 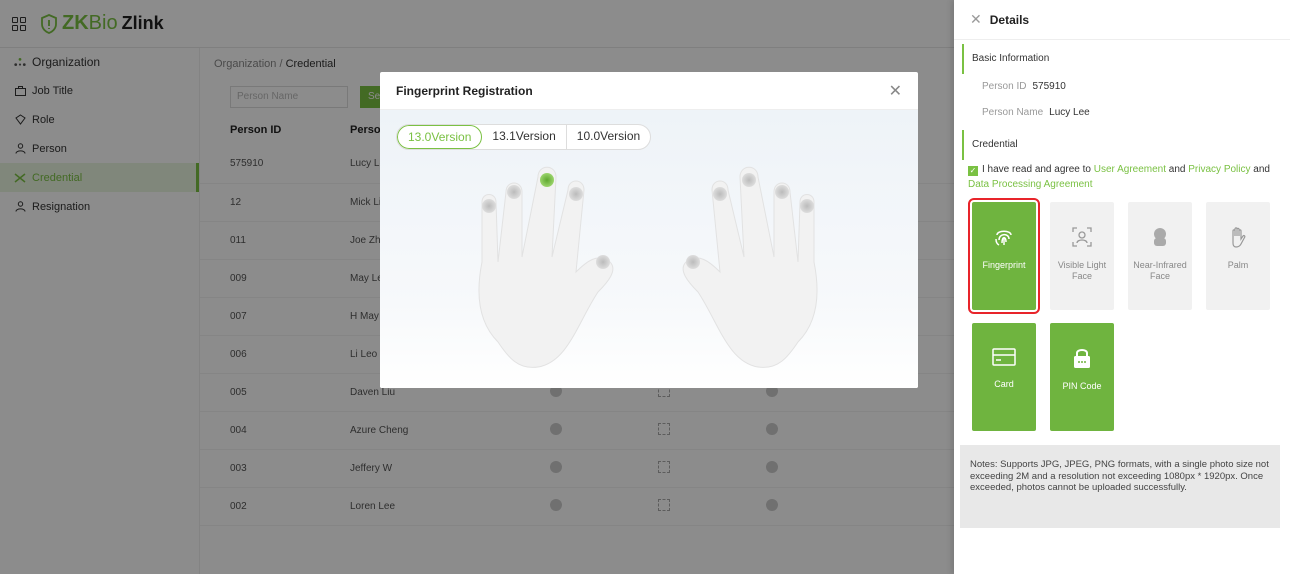 What do you see at coordinates (546, 267) in the screenshot?
I see `left-hand` at bounding box center [546, 267].